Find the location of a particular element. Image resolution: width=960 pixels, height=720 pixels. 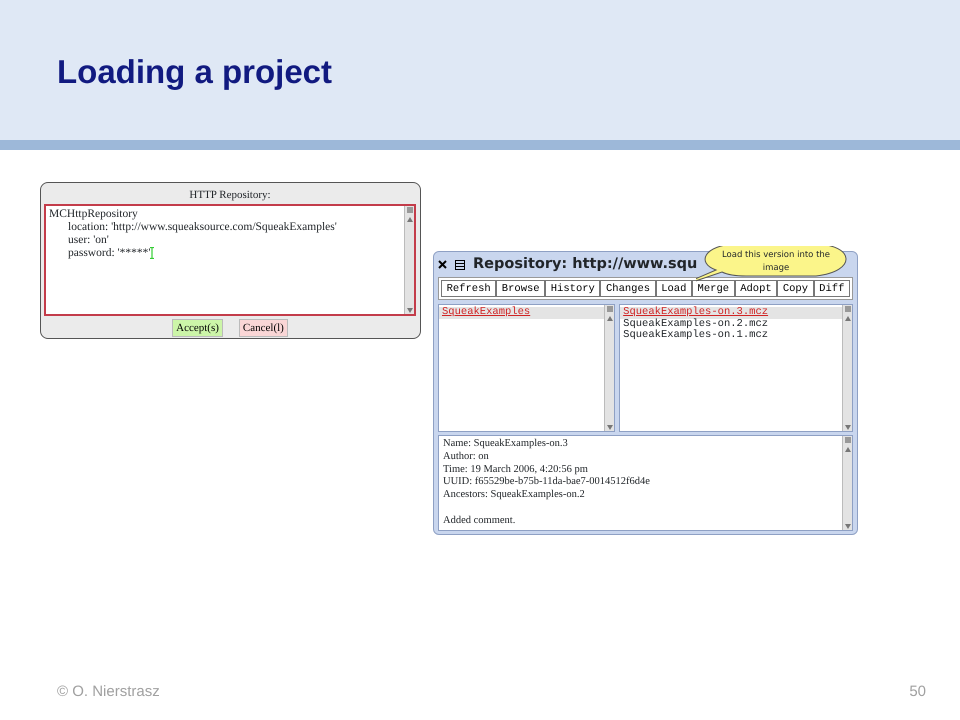

toolbar-button: Adopt is located at coordinates (756, 288).